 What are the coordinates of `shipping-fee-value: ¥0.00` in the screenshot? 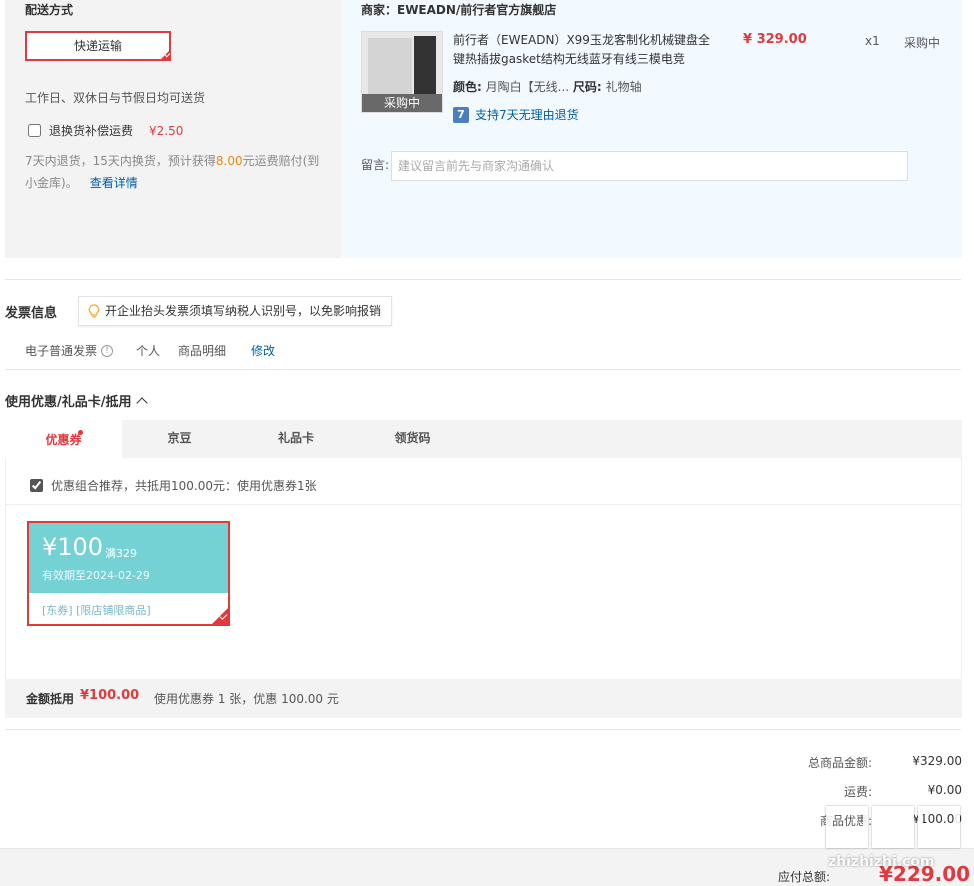 It's located at (944, 790).